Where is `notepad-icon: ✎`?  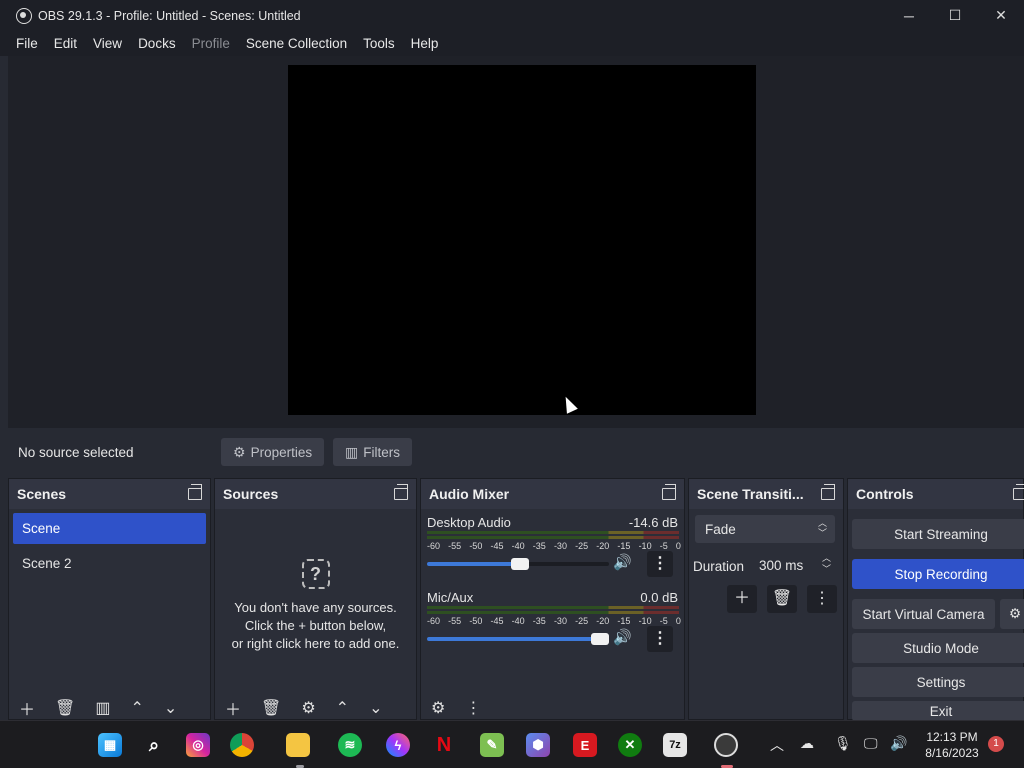
notepad-icon: ✎ is located at coordinates (492, 745).